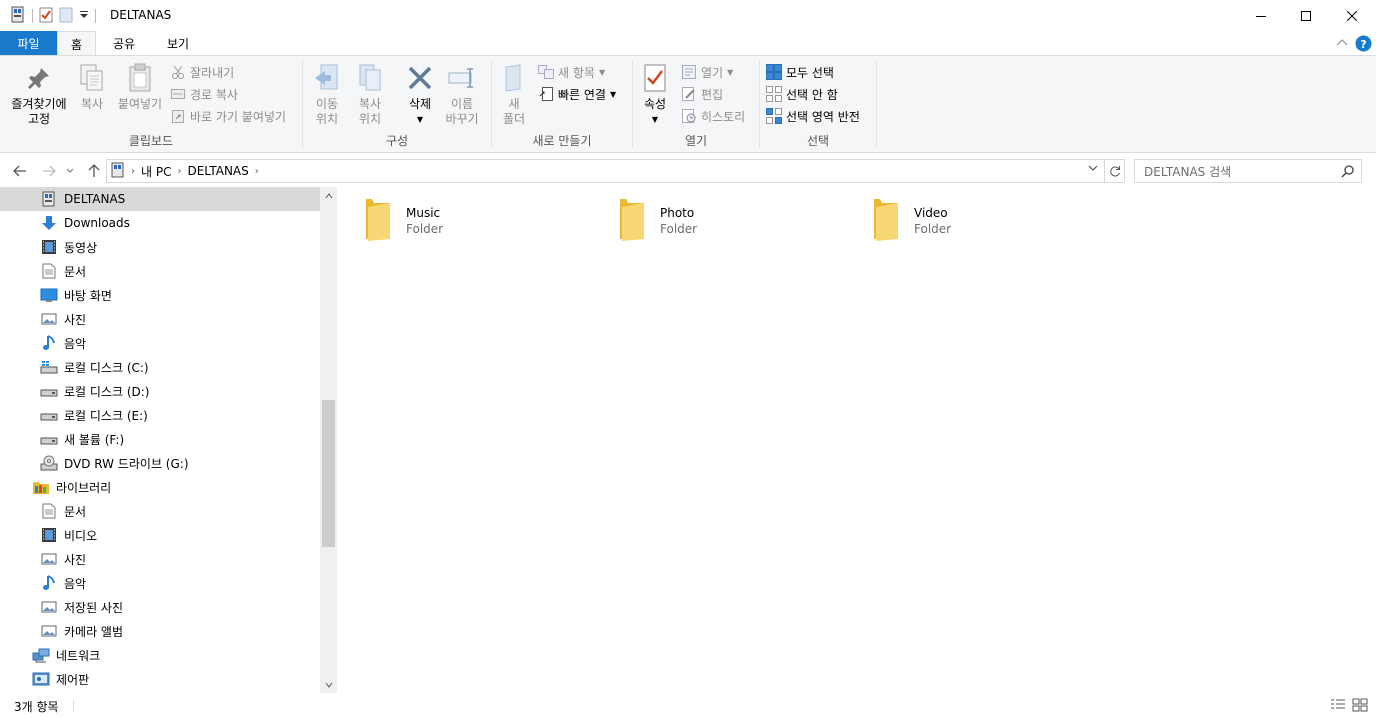 This screenshot has height=718, width=1376. Describe the element at coordinates (160, 535) in the screenshot. I see `nav-item: 비디오` at that location.